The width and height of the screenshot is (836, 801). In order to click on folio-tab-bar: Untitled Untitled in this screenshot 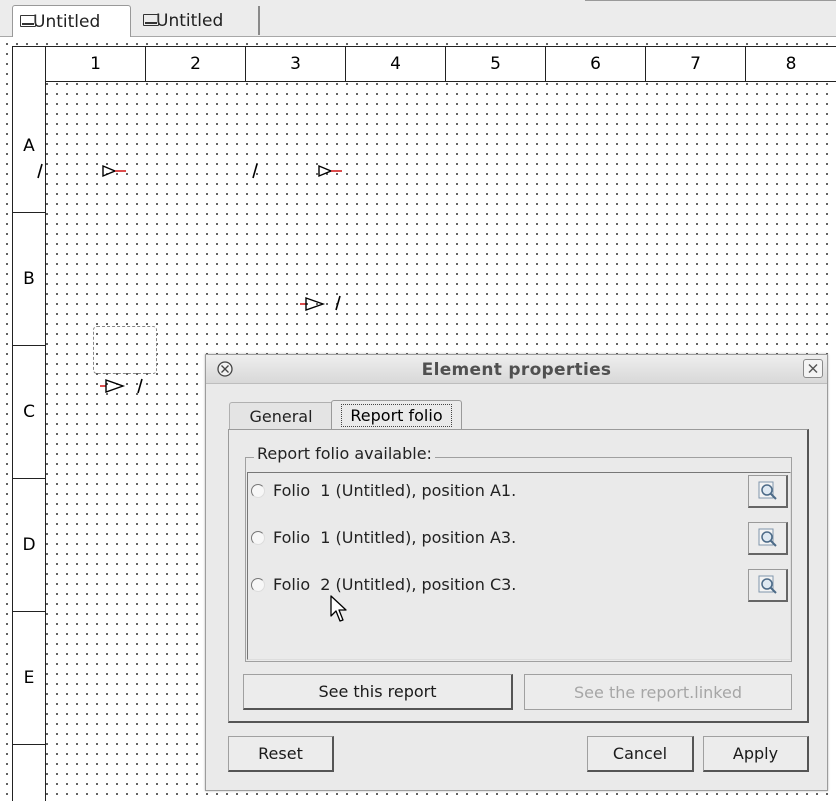, I will do `click(418, 18)`.